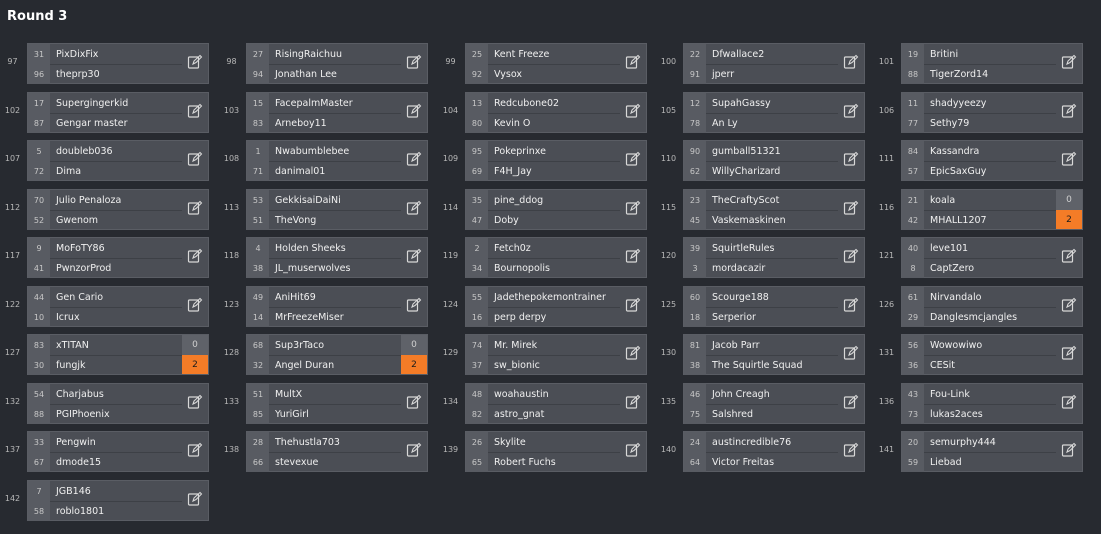 Image resolution: width=1101 pixels, height=534 pixels. I want to click on player-row: 92 Vysox, so click(543, 74).